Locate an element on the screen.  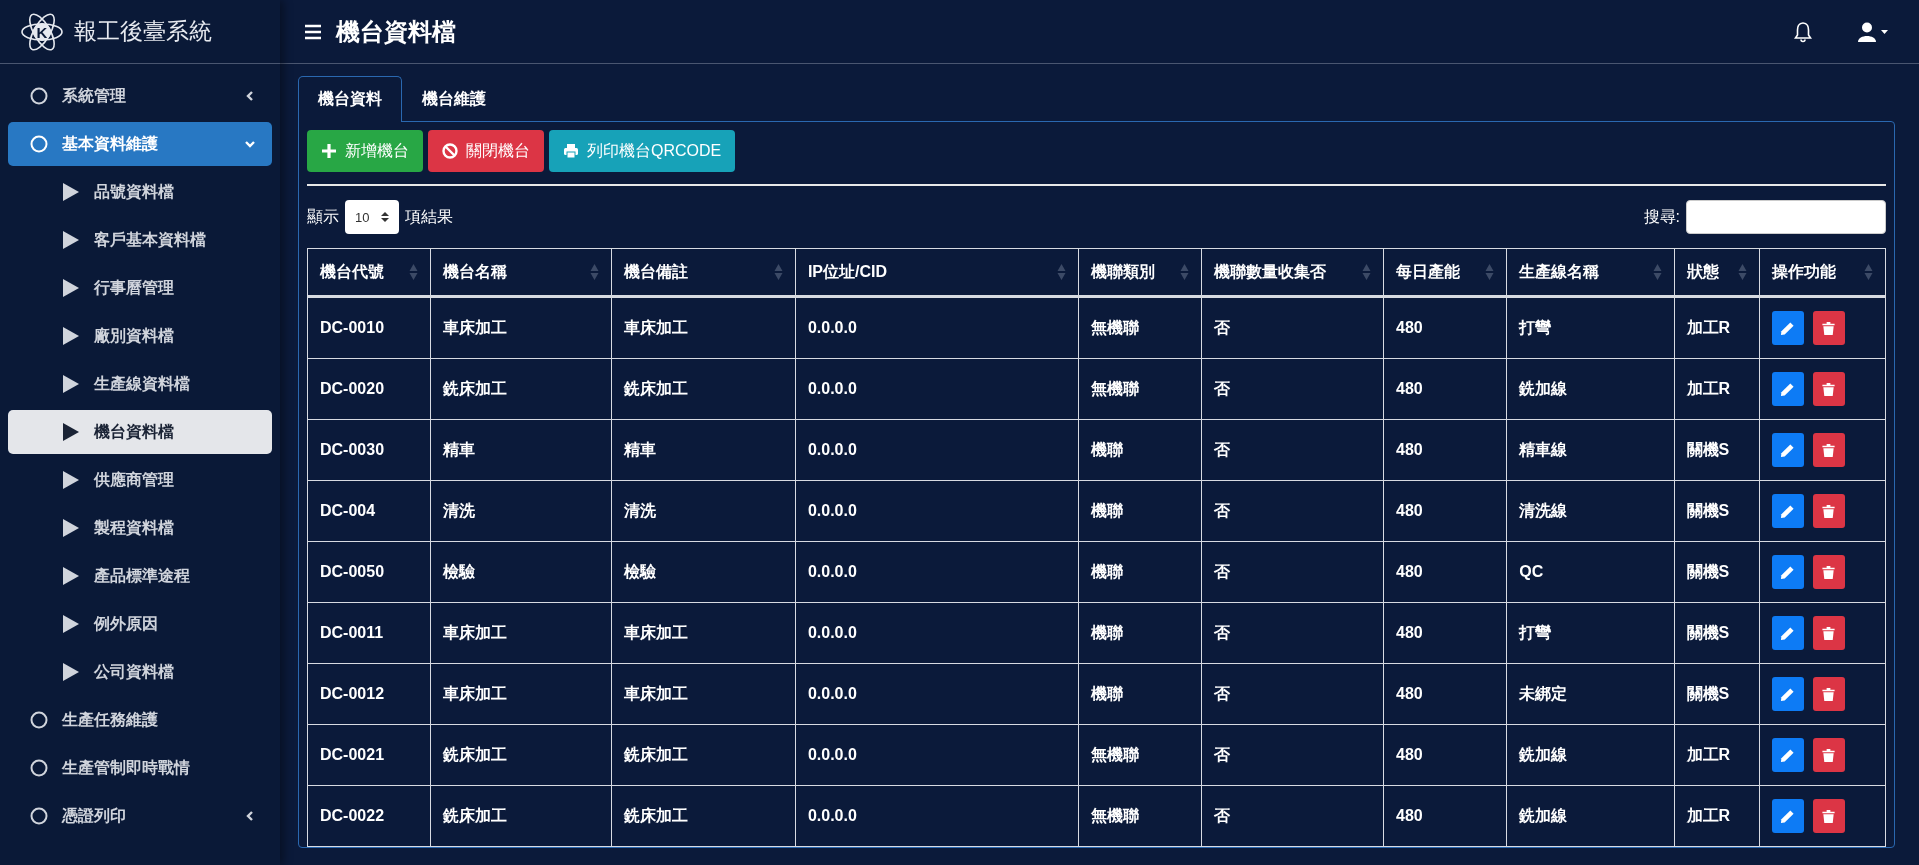
sidebar-item: 品號資料檔 is located at coordinates (140, 192).